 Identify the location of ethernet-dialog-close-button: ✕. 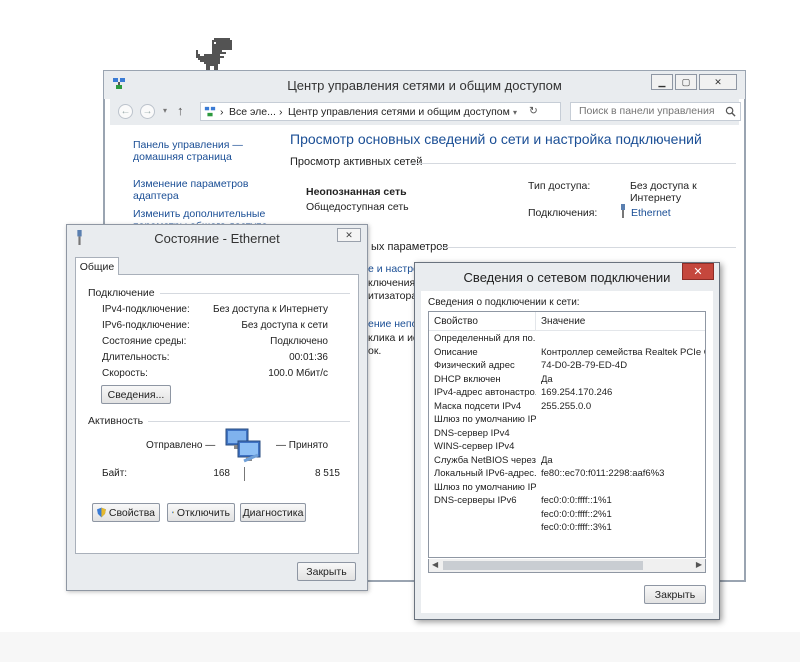
(349, 235).